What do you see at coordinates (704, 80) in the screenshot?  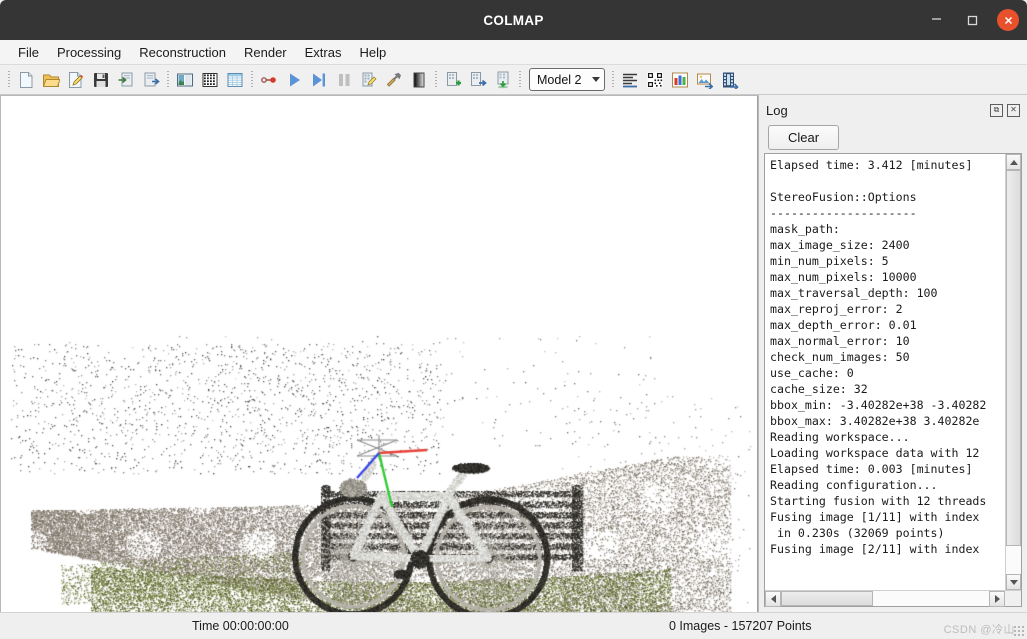 I see `undistort-icon` at bounding box center [704, 80].